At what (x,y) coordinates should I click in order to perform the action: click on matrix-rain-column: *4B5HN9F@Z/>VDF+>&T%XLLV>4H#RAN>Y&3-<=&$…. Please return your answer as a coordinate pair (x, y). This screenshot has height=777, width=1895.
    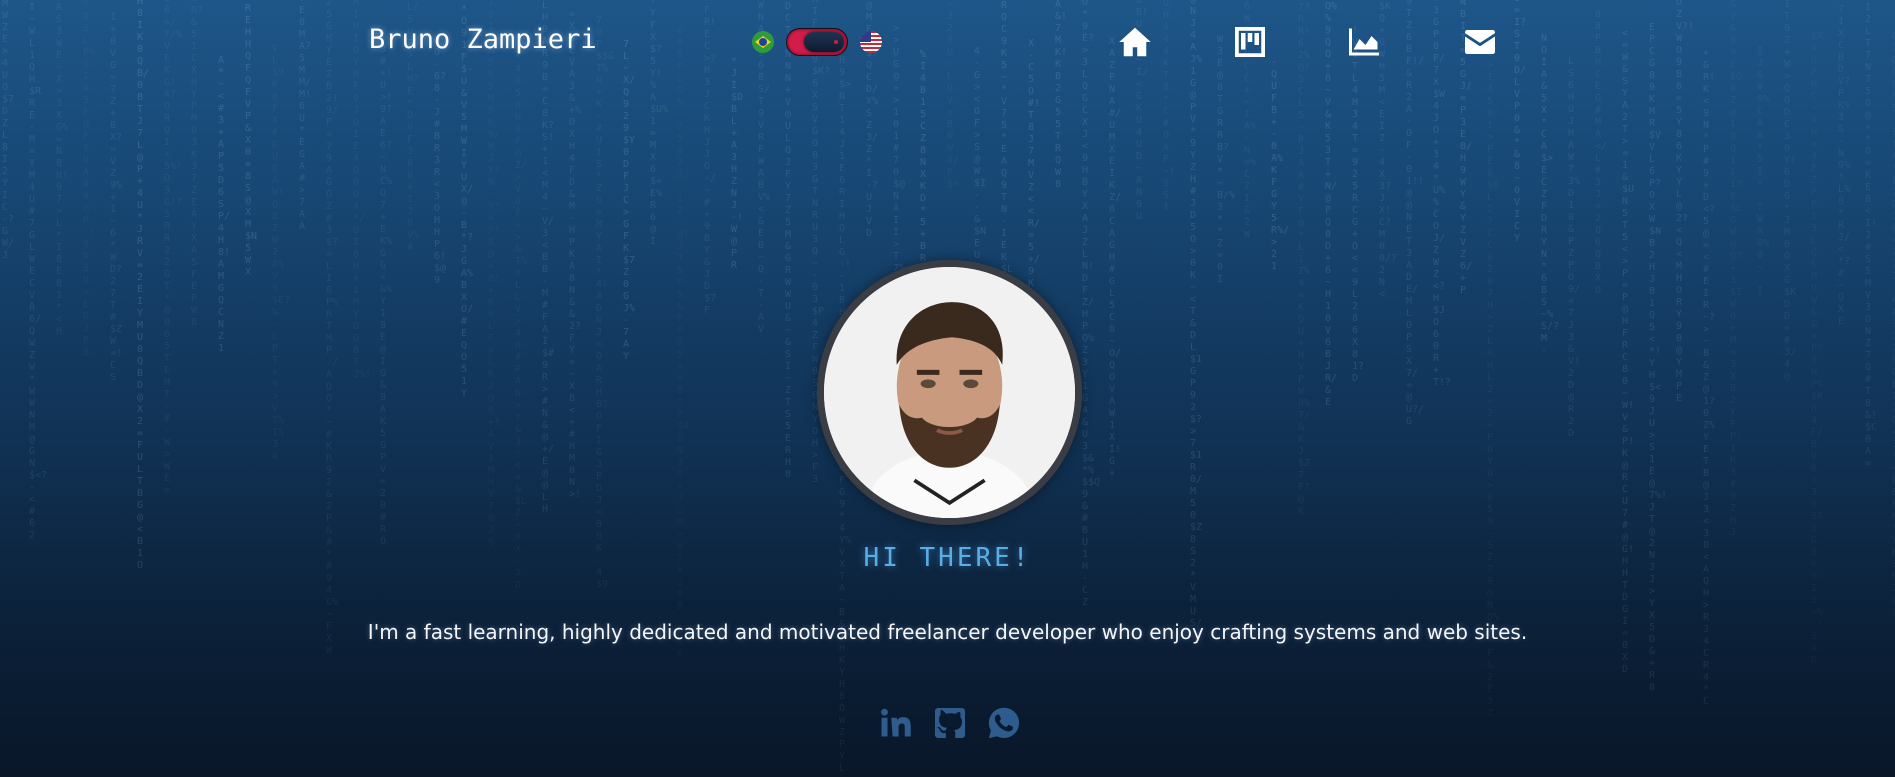
    Looking at the image, I should click on (521, 321).